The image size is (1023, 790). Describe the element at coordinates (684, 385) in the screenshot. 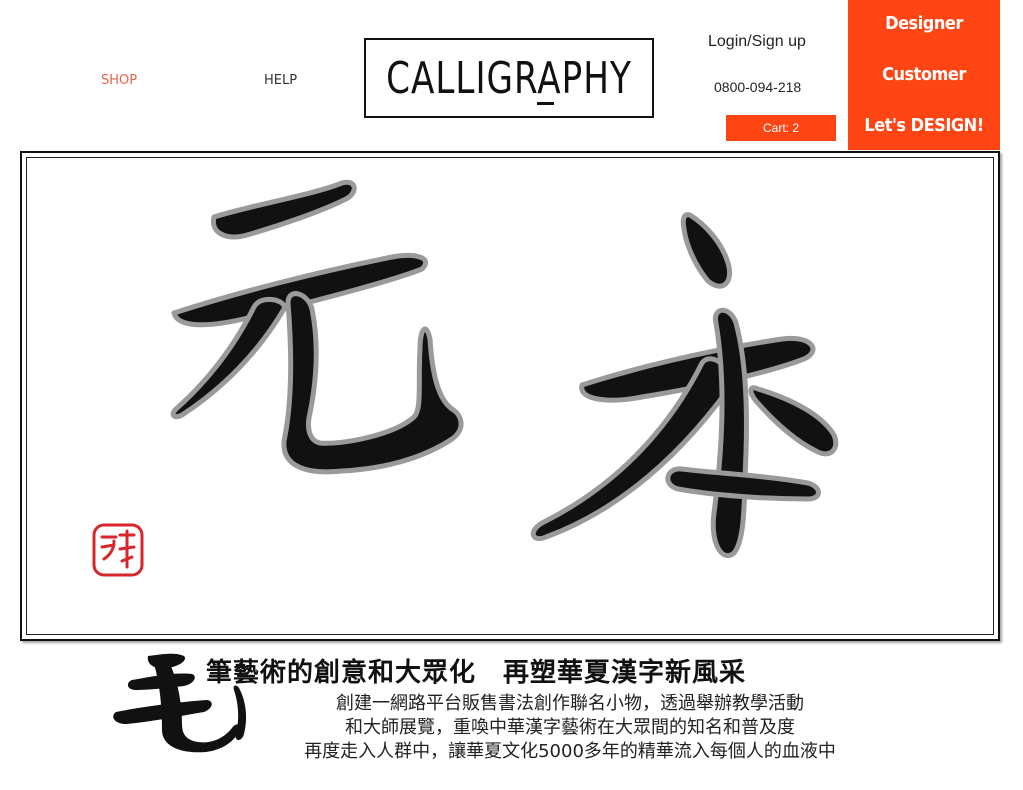

I see `calligraphy-char-ben` at that location.